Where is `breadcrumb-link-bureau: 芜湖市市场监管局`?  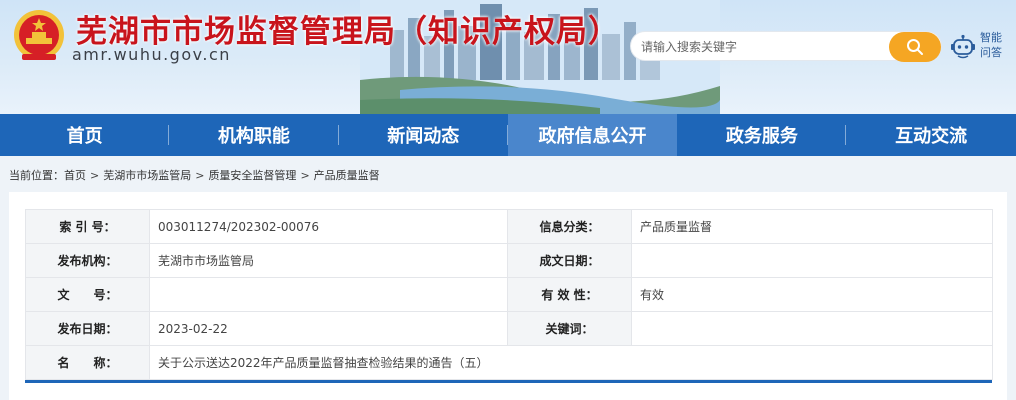
breadcrumb-link-bureau: 芜湖市市场监管局 is located at coordinates (147, 175).